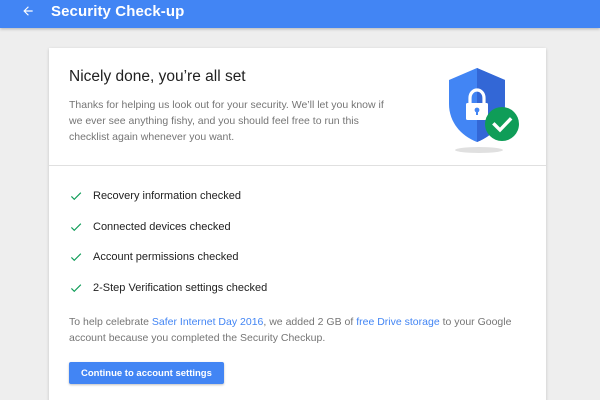 The image size is (600, 400). I want to click on arrow-back-icon, so click(28, 11).